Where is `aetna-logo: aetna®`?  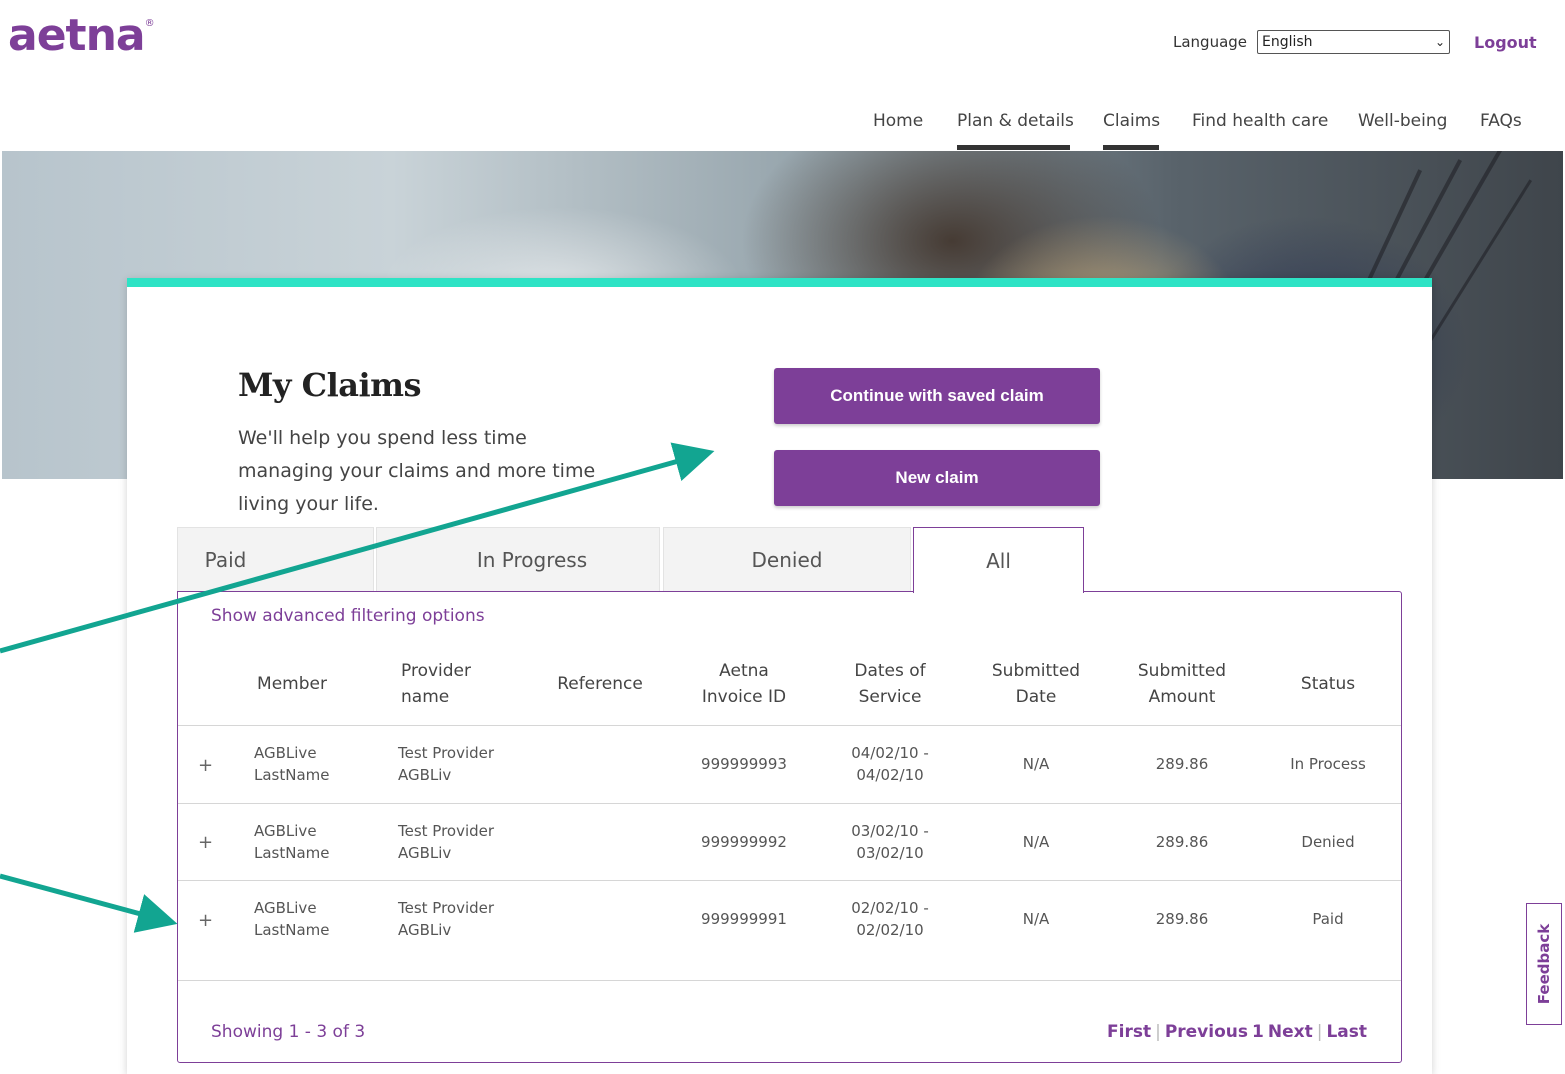
aetna-logo: aetna® is located at coordinates (81, 35).